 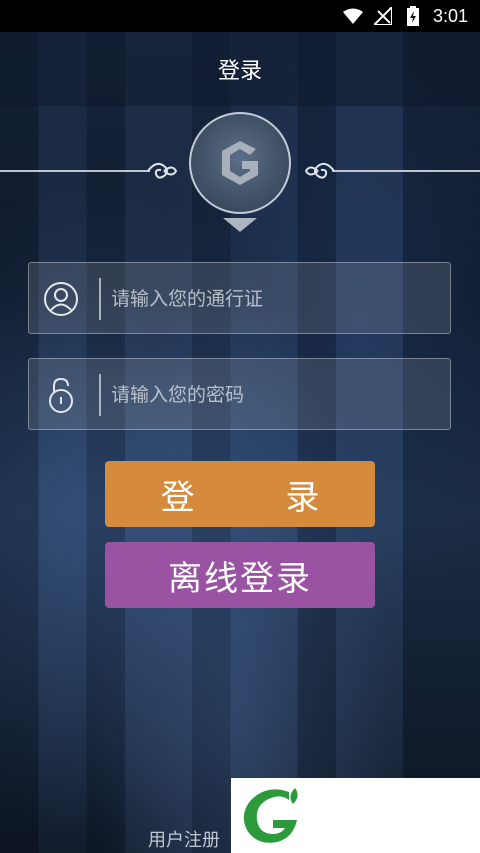 I want to click on status-bar: 3:01, so click(x=240, y=16).